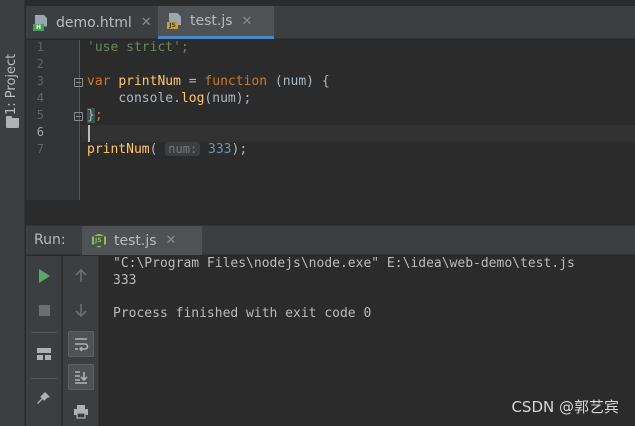  I want to click on html-file-icon: H, so click(40, 22).